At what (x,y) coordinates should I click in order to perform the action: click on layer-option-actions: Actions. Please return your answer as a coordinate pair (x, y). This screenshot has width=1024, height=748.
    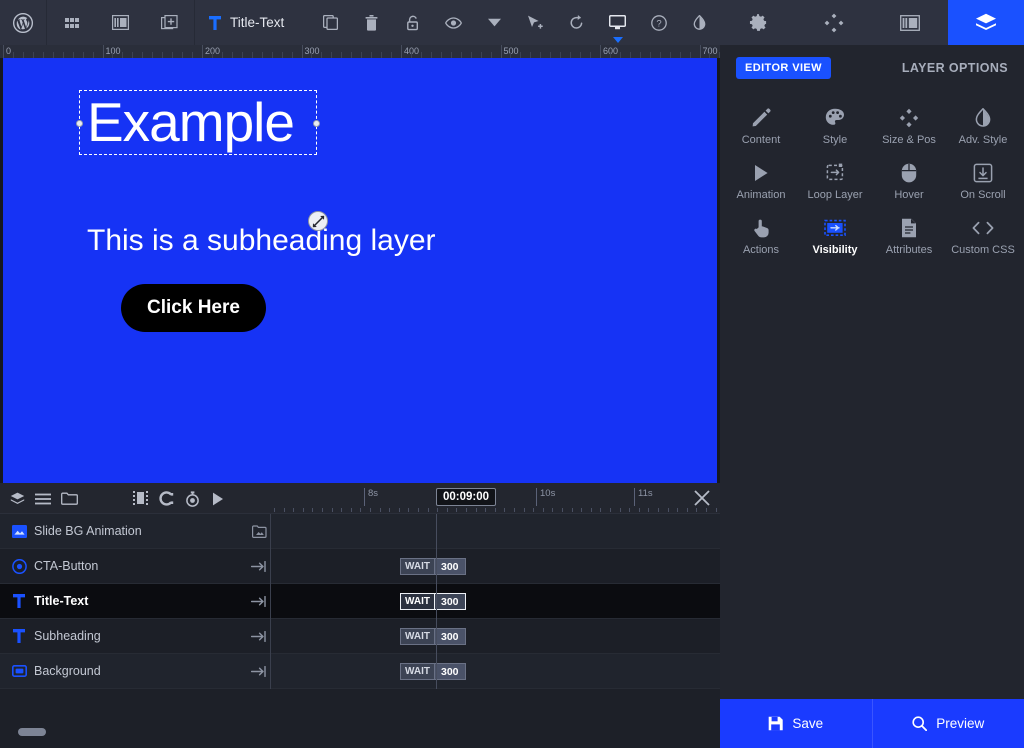
    Looking at the image, I should click on (761, 235).